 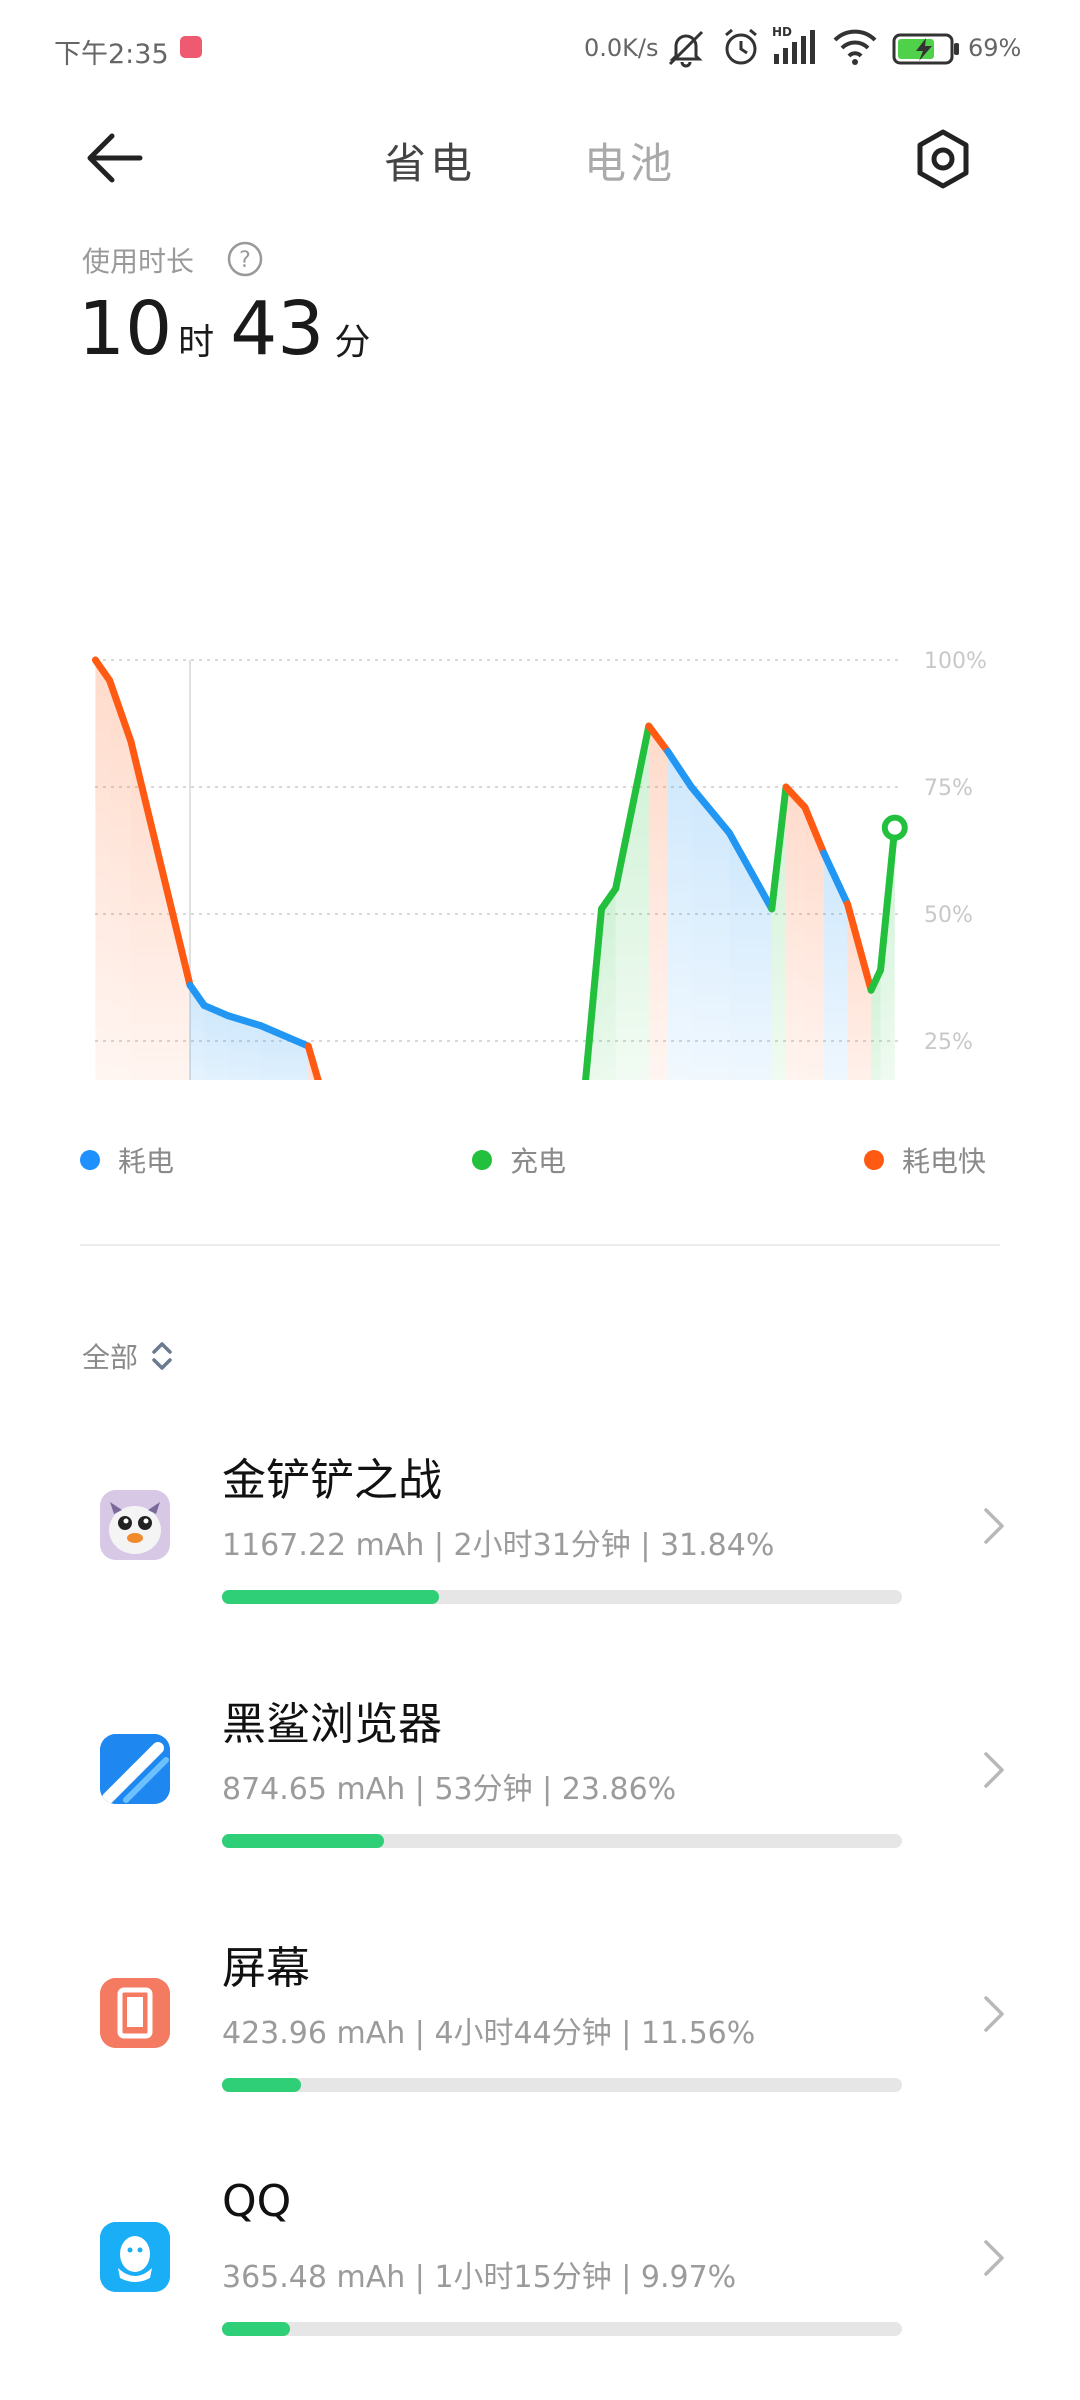 What do you see at coordinates (257, 2201) in the screenshot?
I see `app-name: QQ` at bounding box center [257, 2201].